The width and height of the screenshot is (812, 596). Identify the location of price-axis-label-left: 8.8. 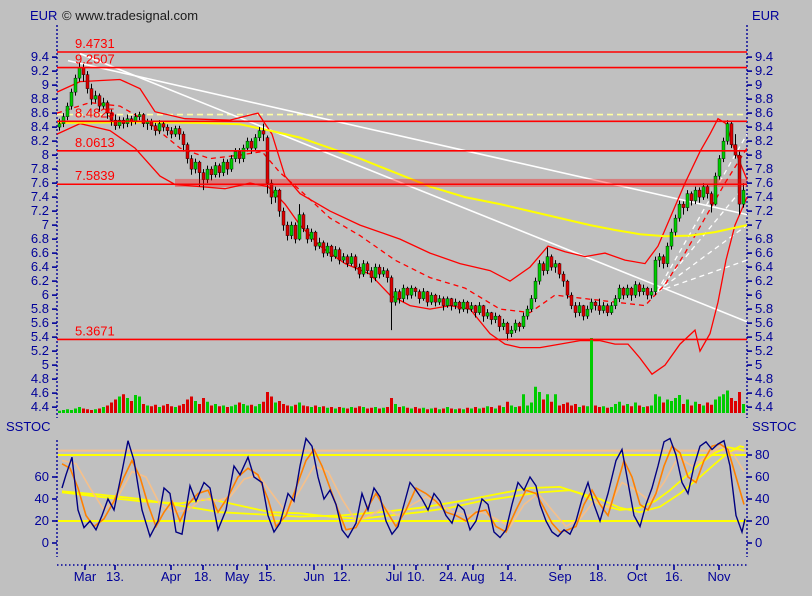
(40, 98).